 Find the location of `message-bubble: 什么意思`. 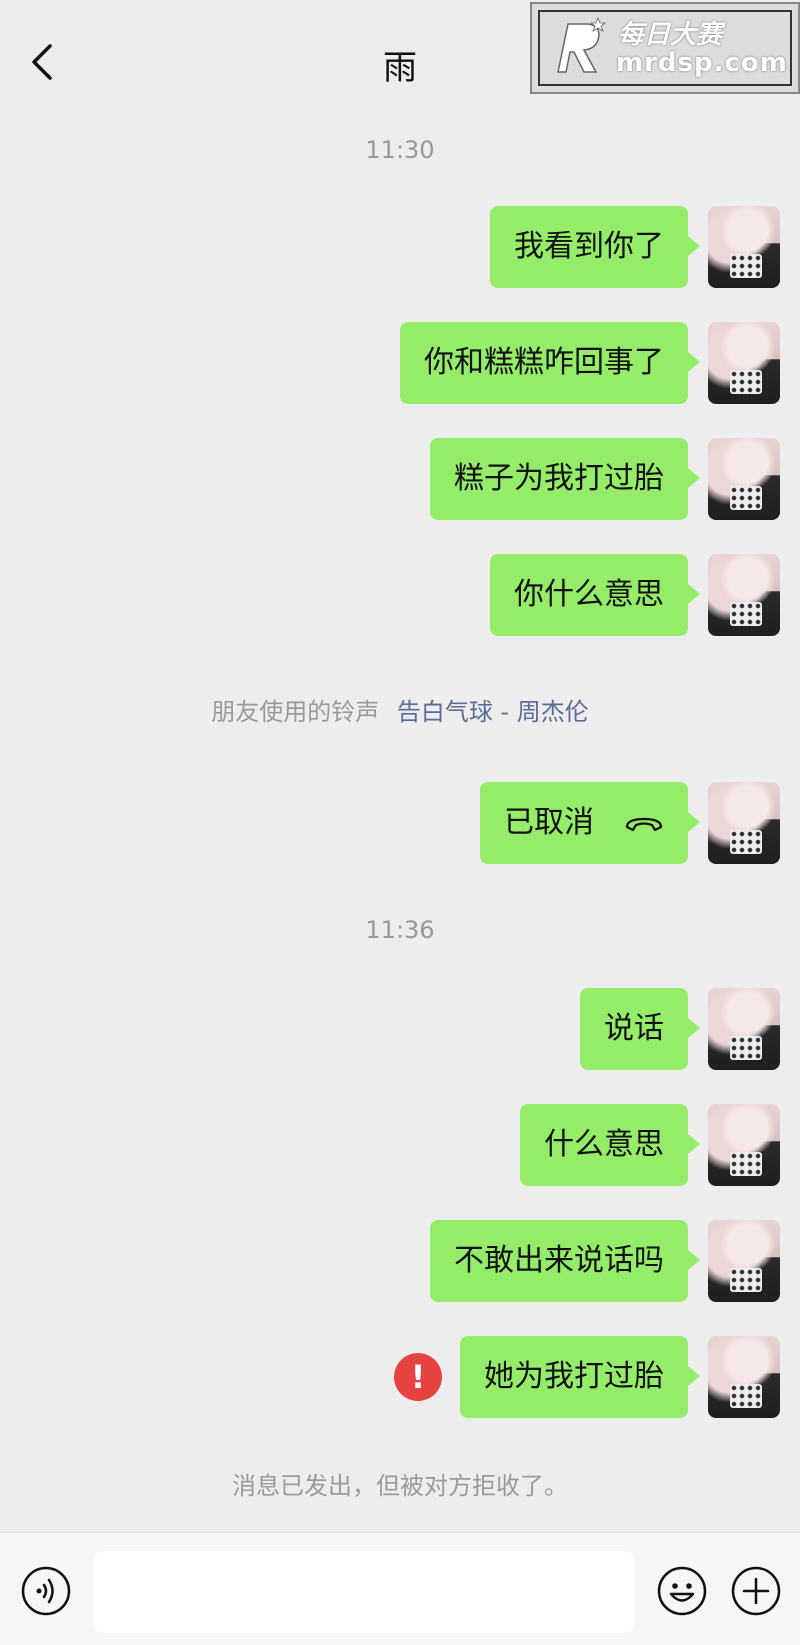

message-bubble: 什么意思 is located at coordinates (610, 1145).